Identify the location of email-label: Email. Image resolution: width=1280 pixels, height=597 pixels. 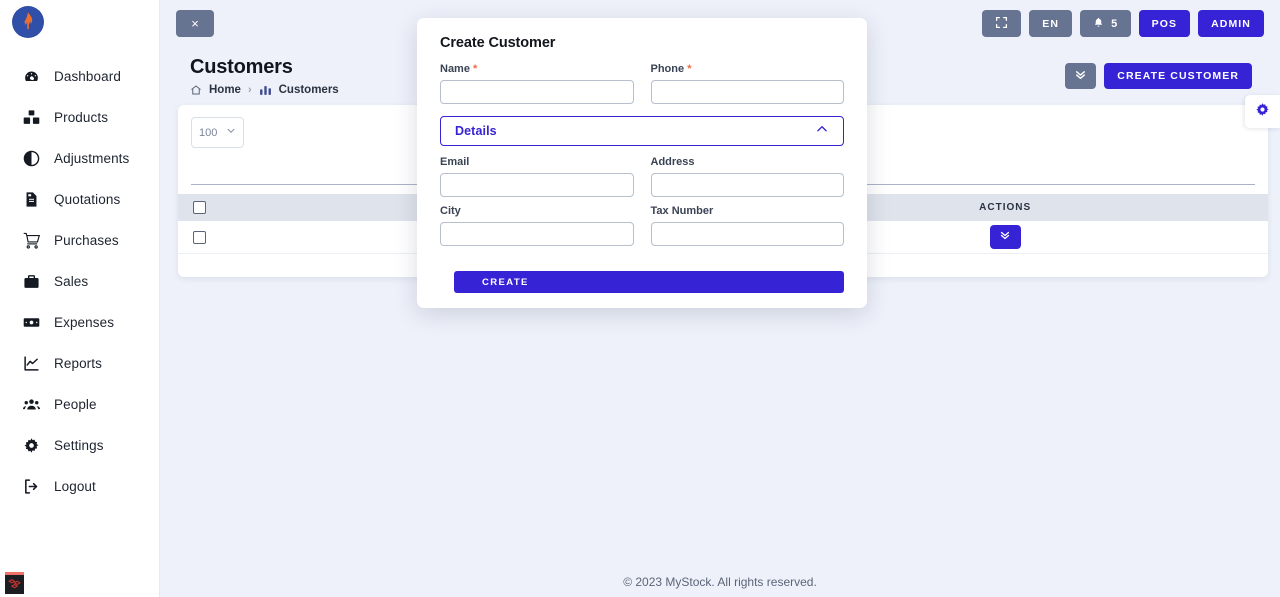
(455, 162).